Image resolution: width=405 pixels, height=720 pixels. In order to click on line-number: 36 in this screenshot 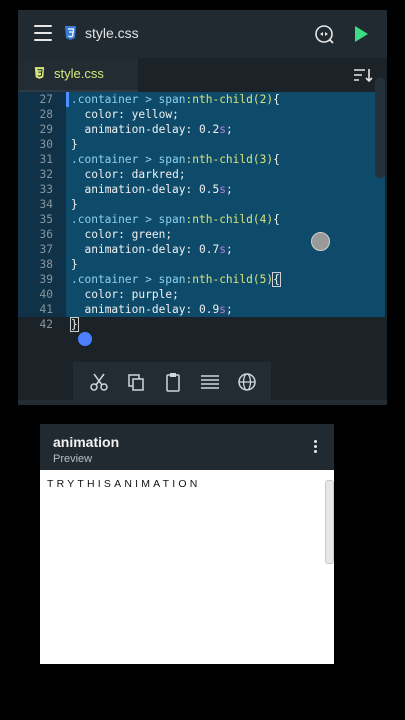, I will do `click(46, 234)`.